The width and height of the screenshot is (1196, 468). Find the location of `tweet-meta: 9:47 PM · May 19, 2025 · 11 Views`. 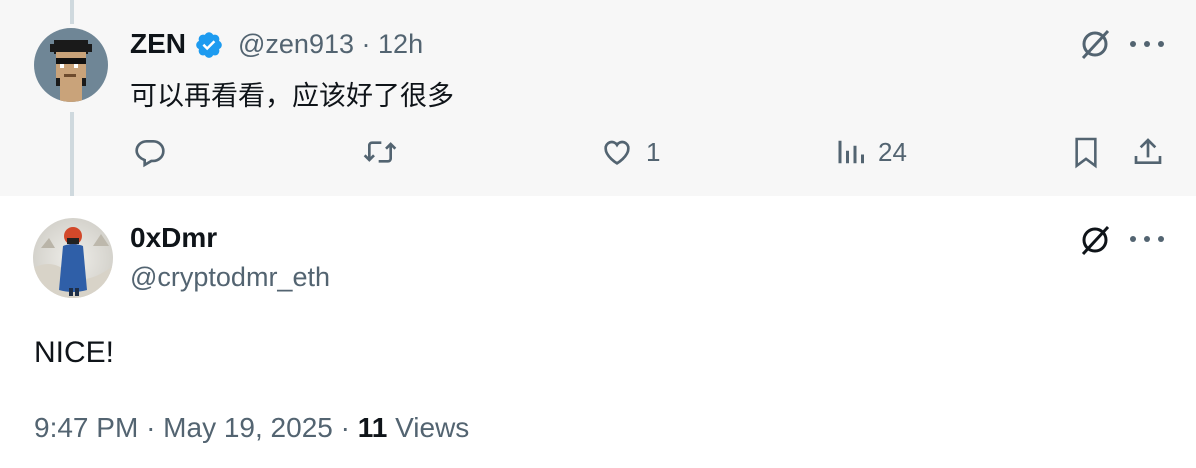

tweet-meta: 9:47 PM · May 19, 2025 · 11 Views is located at coordinates (251, 428).